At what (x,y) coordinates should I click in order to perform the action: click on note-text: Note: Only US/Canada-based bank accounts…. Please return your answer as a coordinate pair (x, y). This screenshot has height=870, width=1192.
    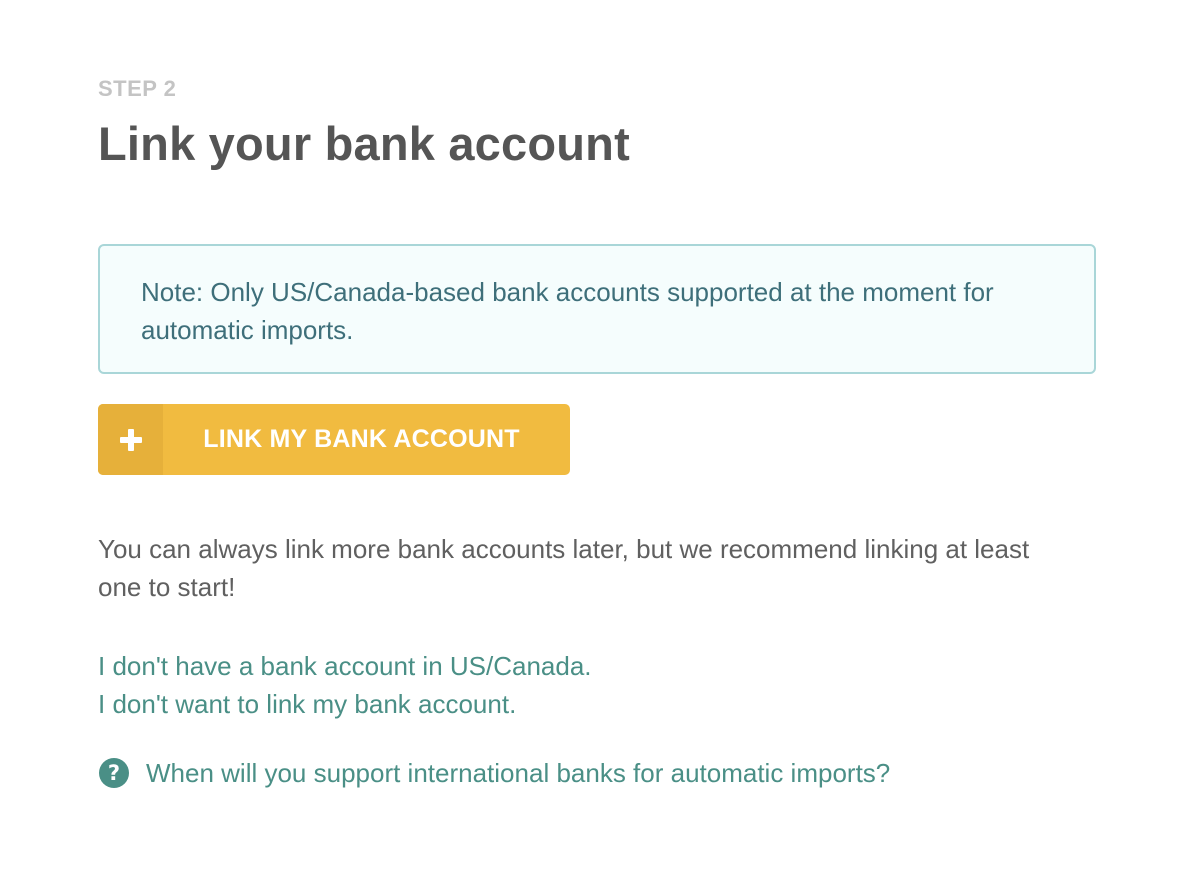
    Looking at the image, I should click on (567, 311).